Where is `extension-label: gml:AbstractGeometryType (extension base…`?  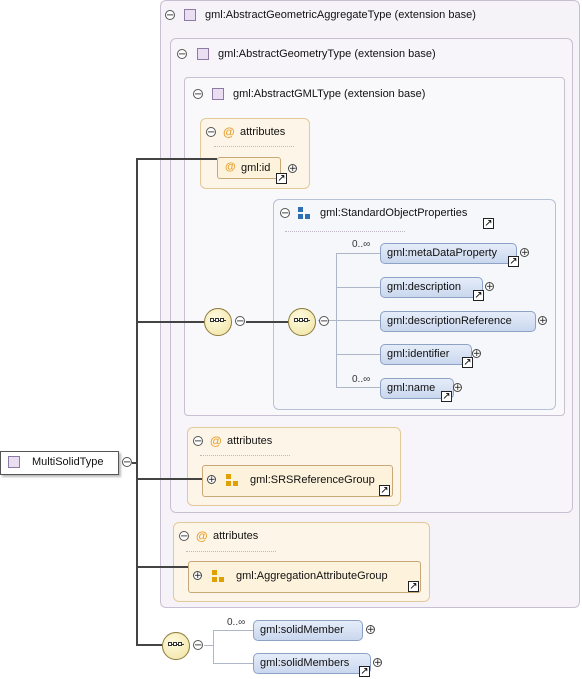
extension-label: gml:AbstractGeometryType (extension base… is located at coordinates (327, 54).